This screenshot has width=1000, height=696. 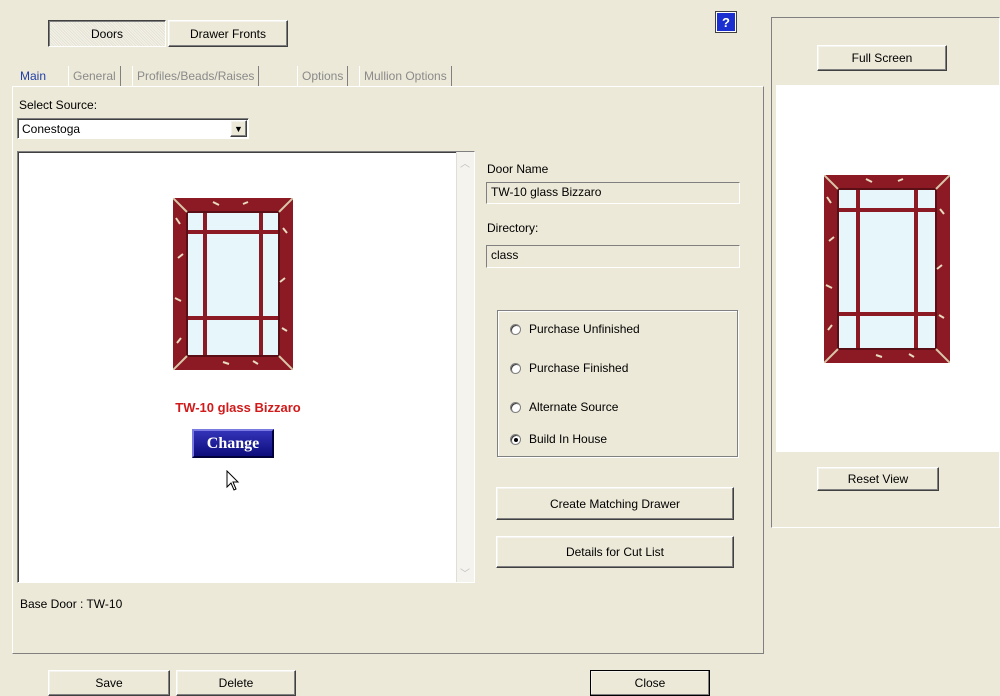 What do you see at coordinates (650, 683) in the screenshot?
I see `close-button: Close` at bounding box center [650, 683].